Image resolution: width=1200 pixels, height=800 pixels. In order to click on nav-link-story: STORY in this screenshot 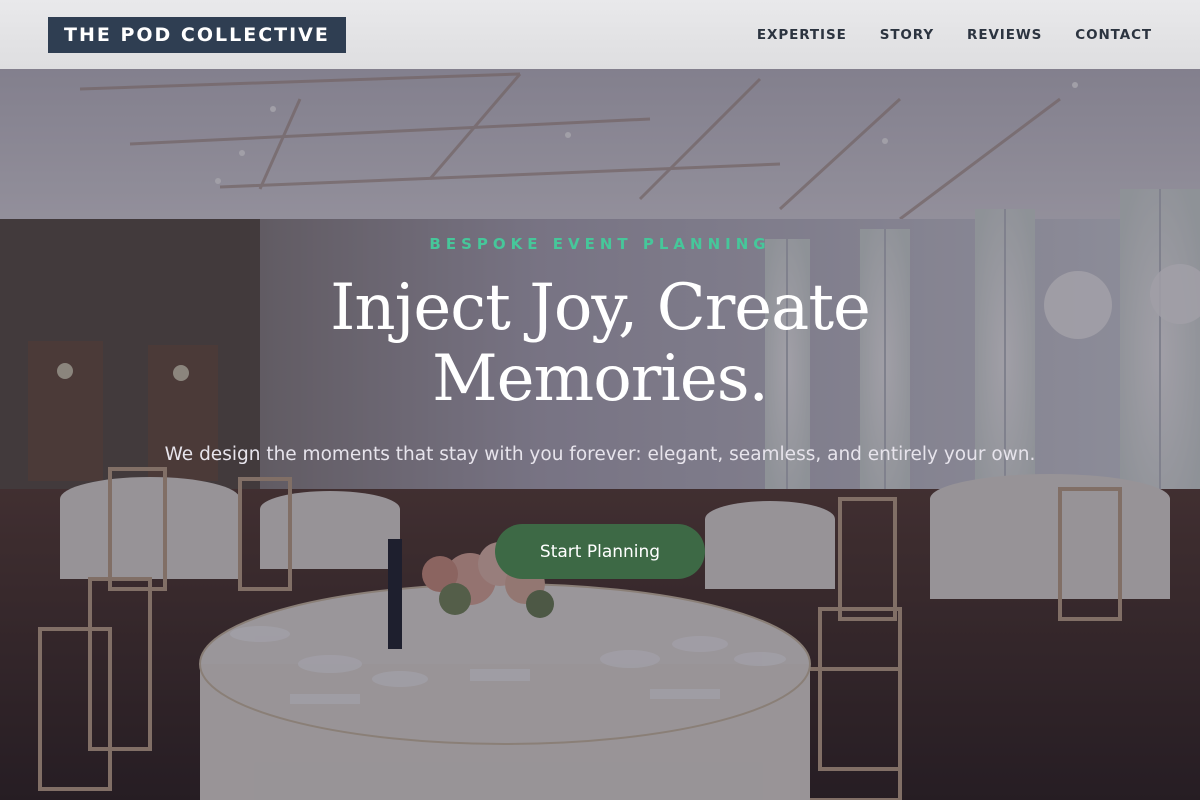, I will do `click(907, 35)`.